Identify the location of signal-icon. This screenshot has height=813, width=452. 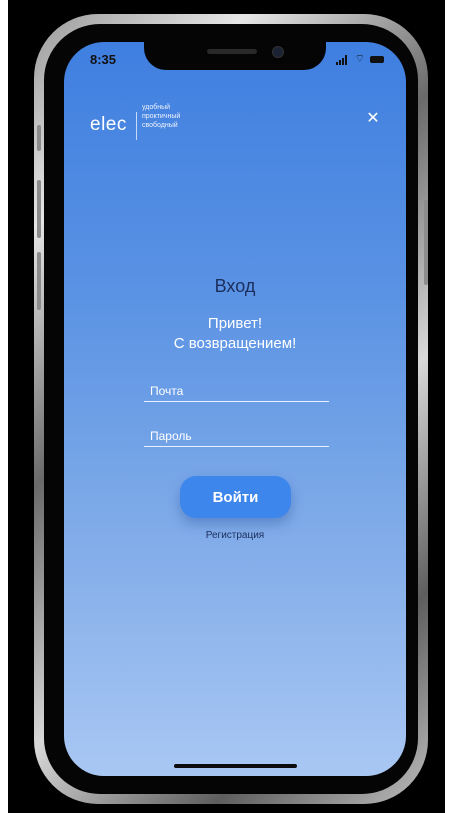
(343, 60).